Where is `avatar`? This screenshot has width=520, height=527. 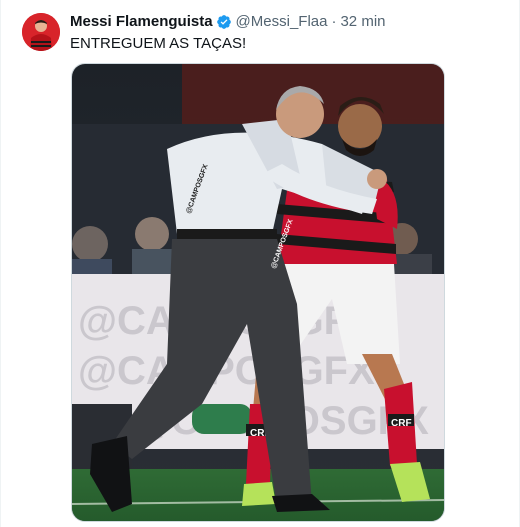 avatar is located at coordinates (41, 32).